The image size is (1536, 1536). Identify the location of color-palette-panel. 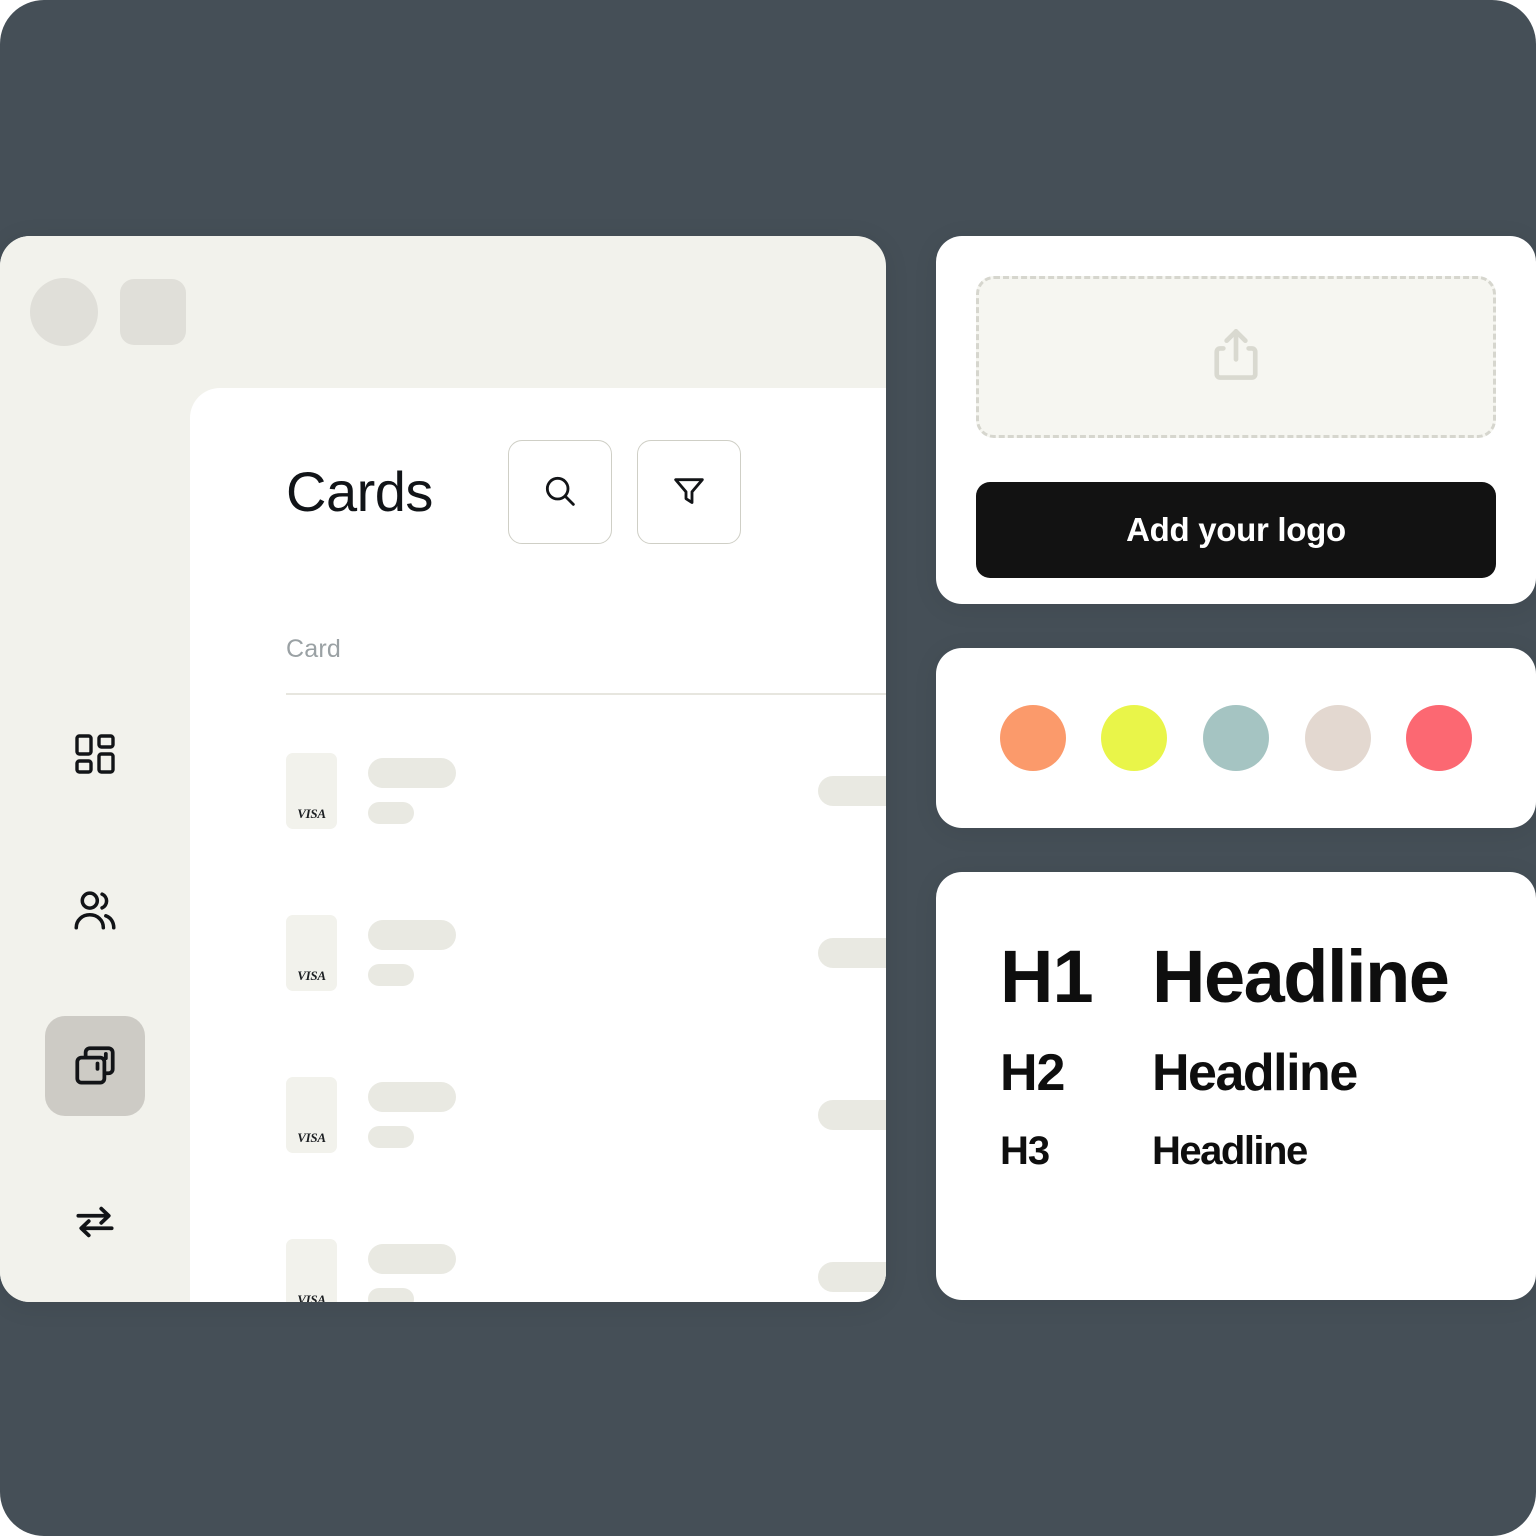
(1236, 738).